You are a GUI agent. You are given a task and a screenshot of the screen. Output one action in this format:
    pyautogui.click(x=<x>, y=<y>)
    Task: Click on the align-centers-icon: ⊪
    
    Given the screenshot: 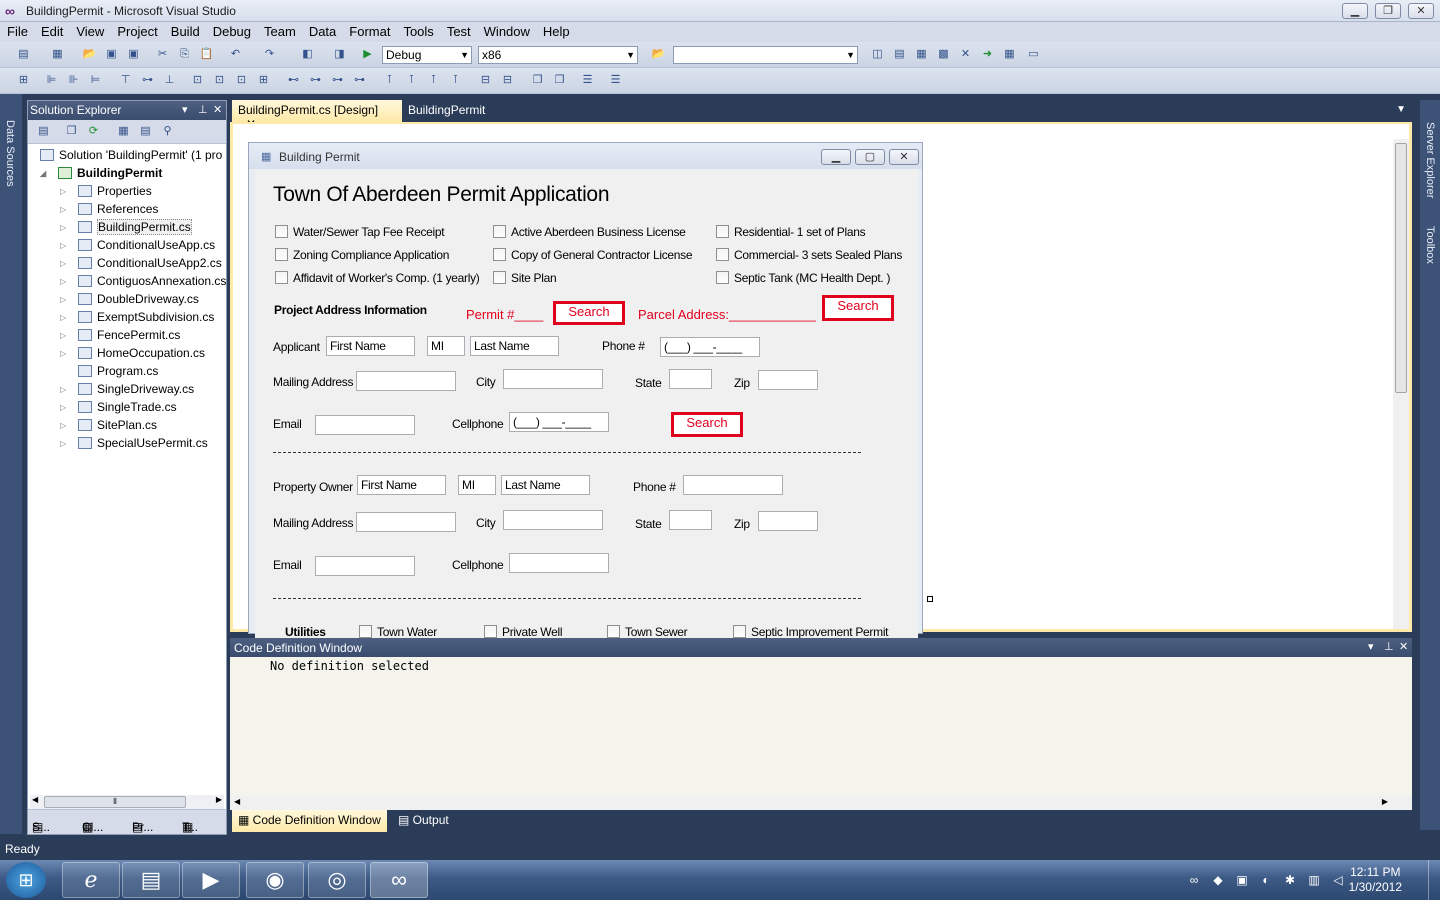 What is the action you would take?
    pyautogui.click(x=73, y=80)
    